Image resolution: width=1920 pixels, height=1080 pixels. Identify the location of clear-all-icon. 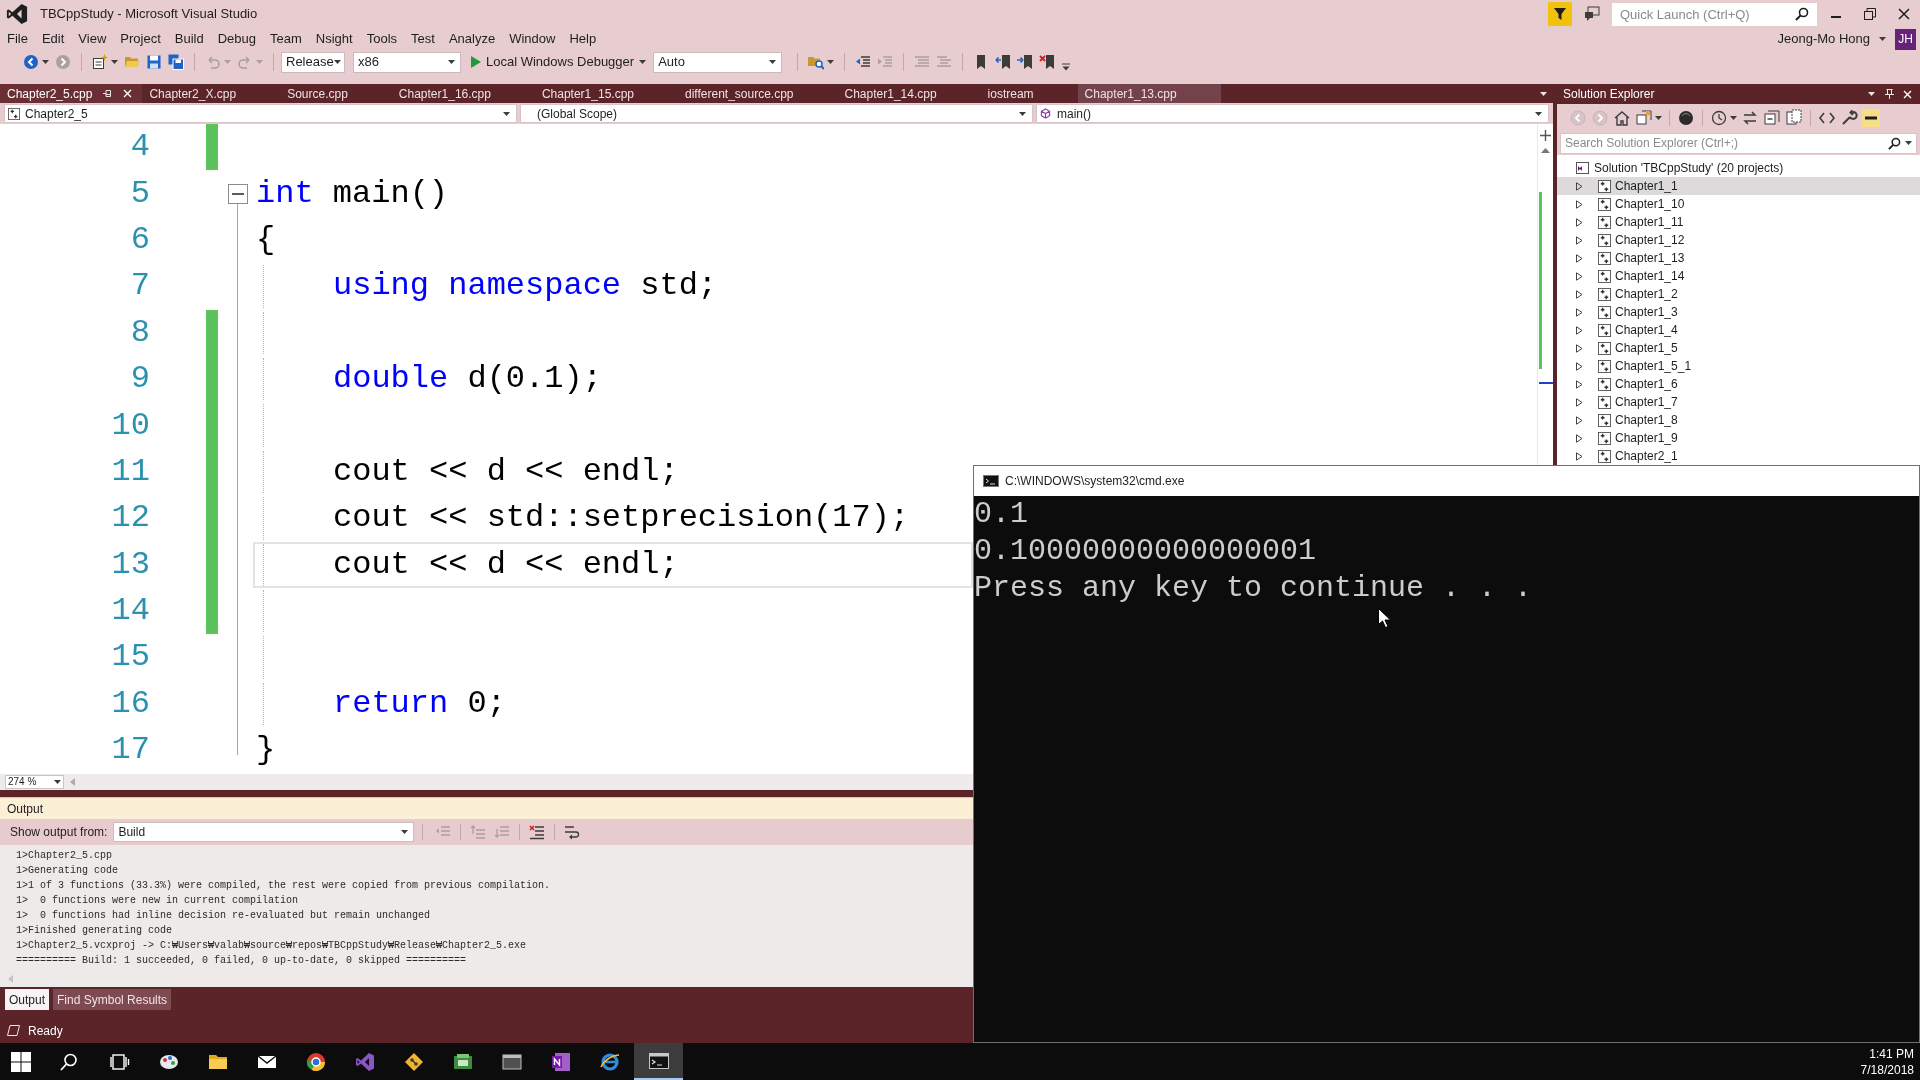
(537, 832).